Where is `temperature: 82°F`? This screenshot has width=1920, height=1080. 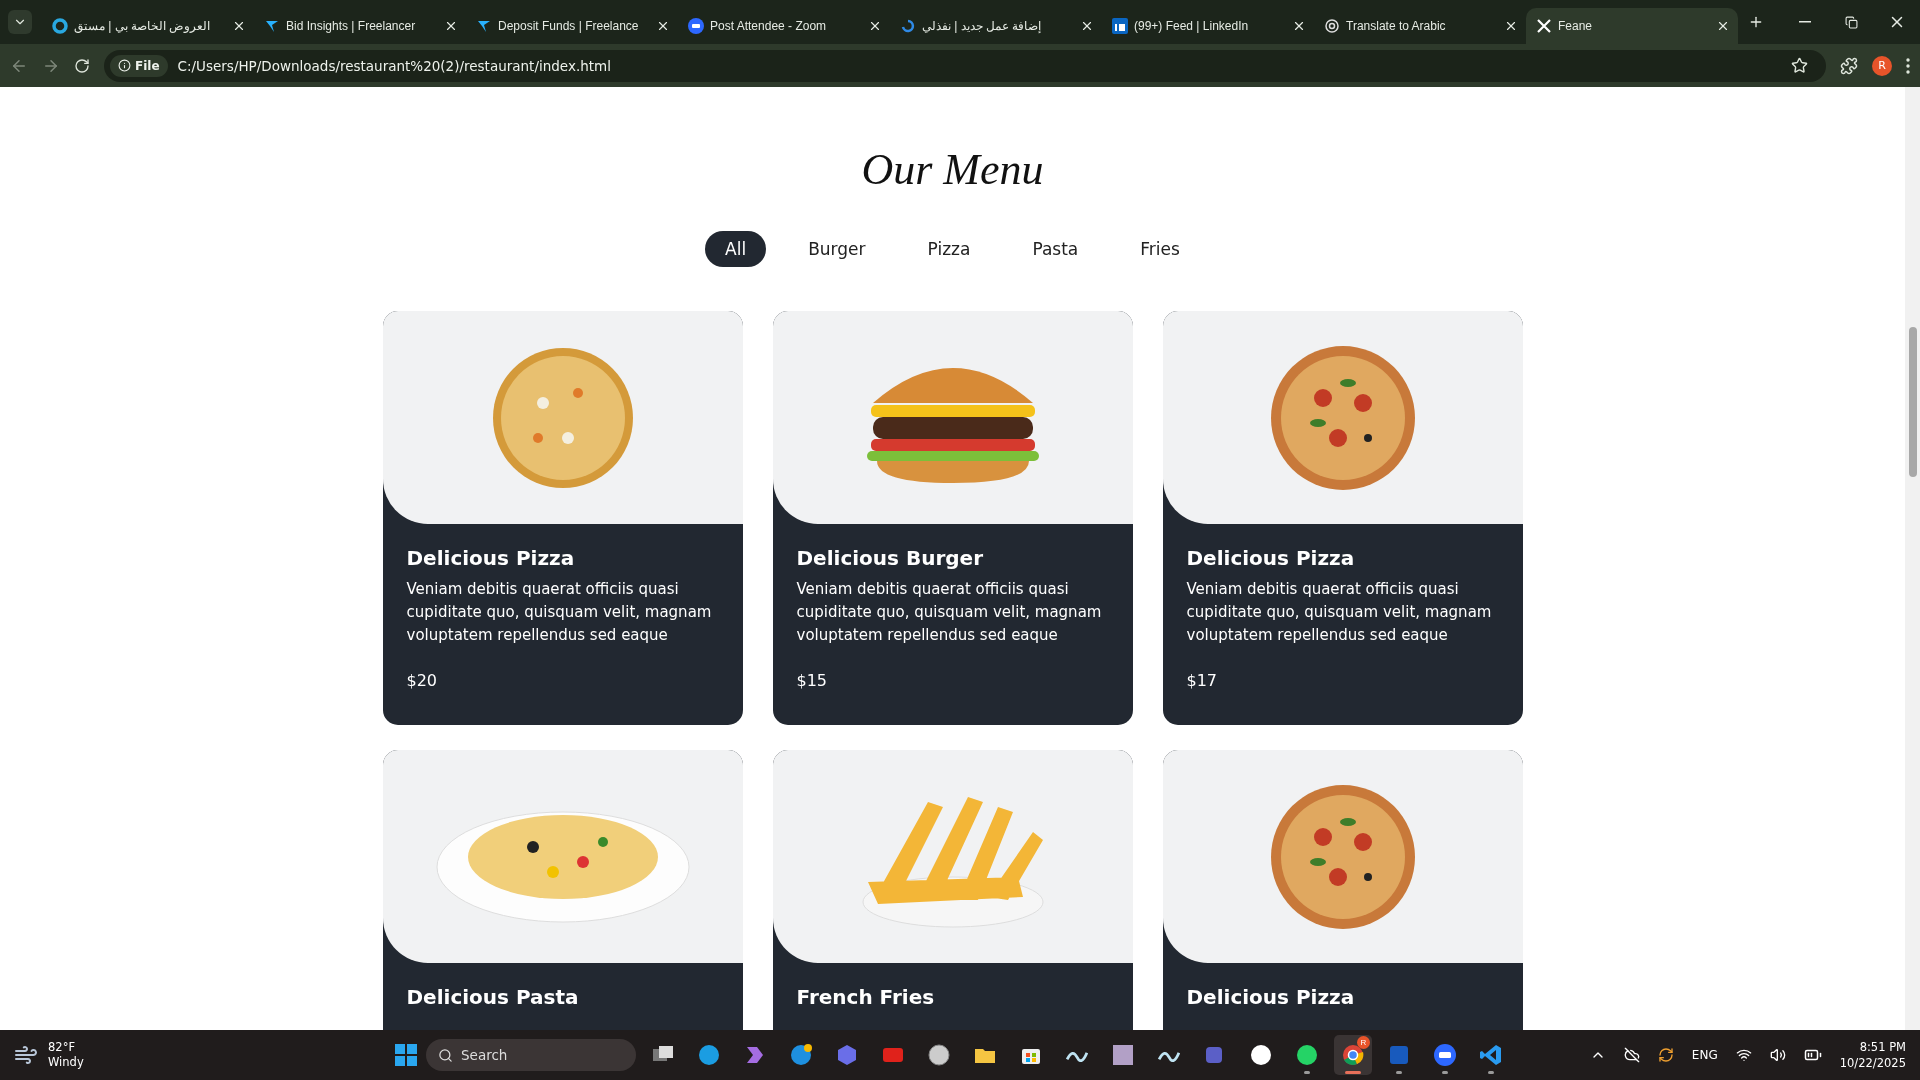 temperature: 82°F is located at coordinates (62, 1047).